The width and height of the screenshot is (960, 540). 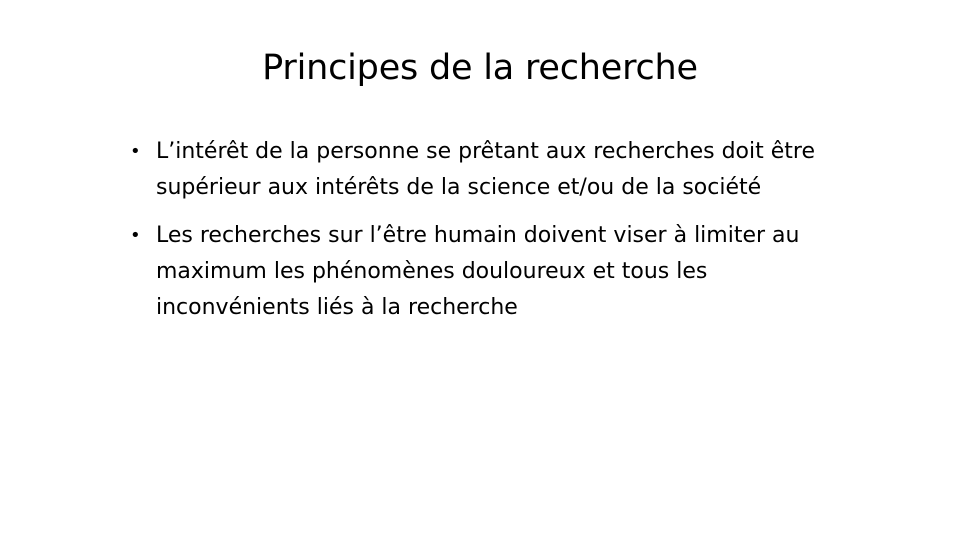 I want to click on slide-title: Principes de la recherche, so click(x=480, y=68).